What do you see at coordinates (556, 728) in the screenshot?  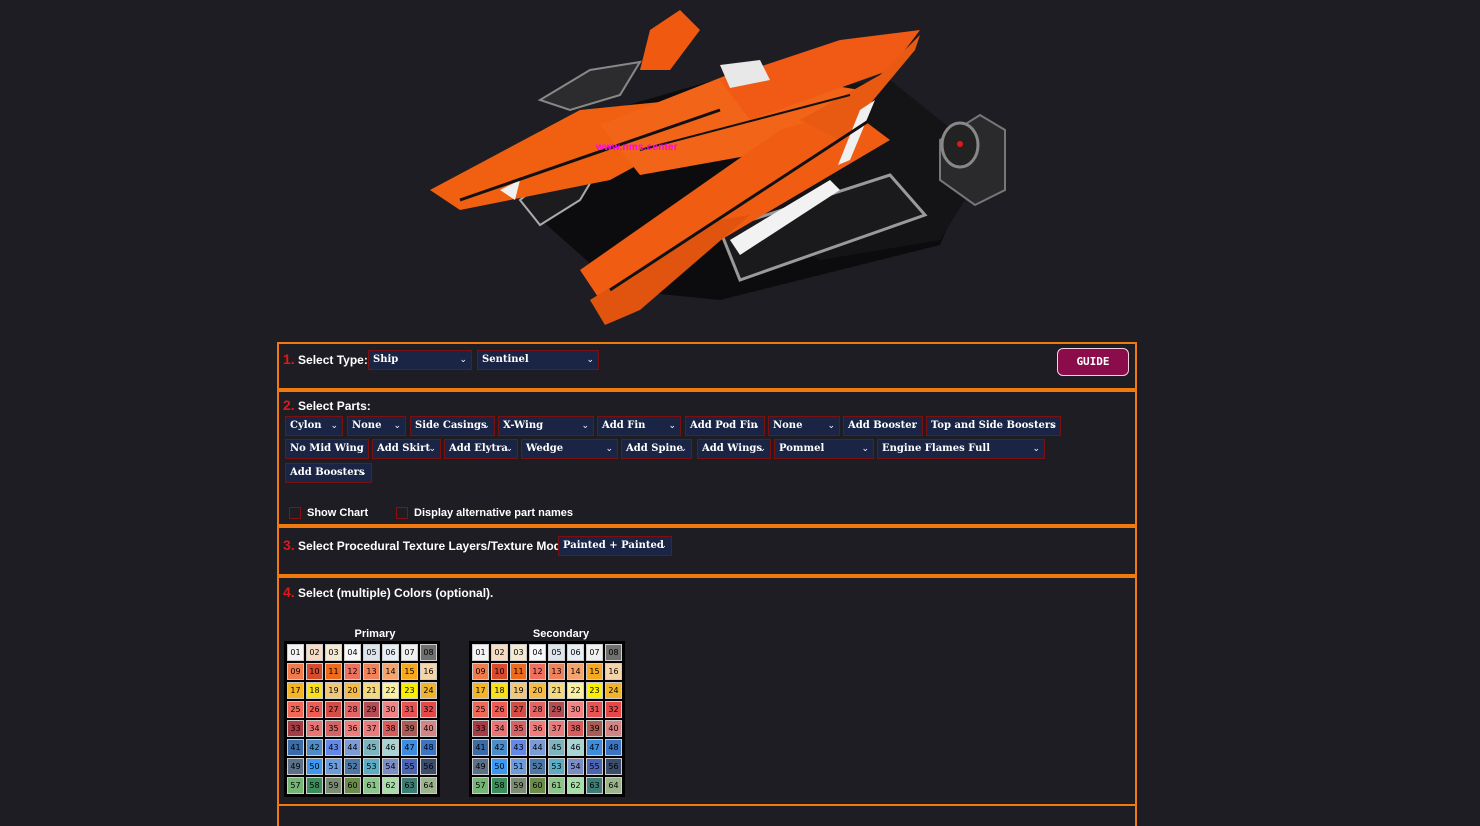 I see `secondary-color-swatch: 37` at bounding box center [556, 728].